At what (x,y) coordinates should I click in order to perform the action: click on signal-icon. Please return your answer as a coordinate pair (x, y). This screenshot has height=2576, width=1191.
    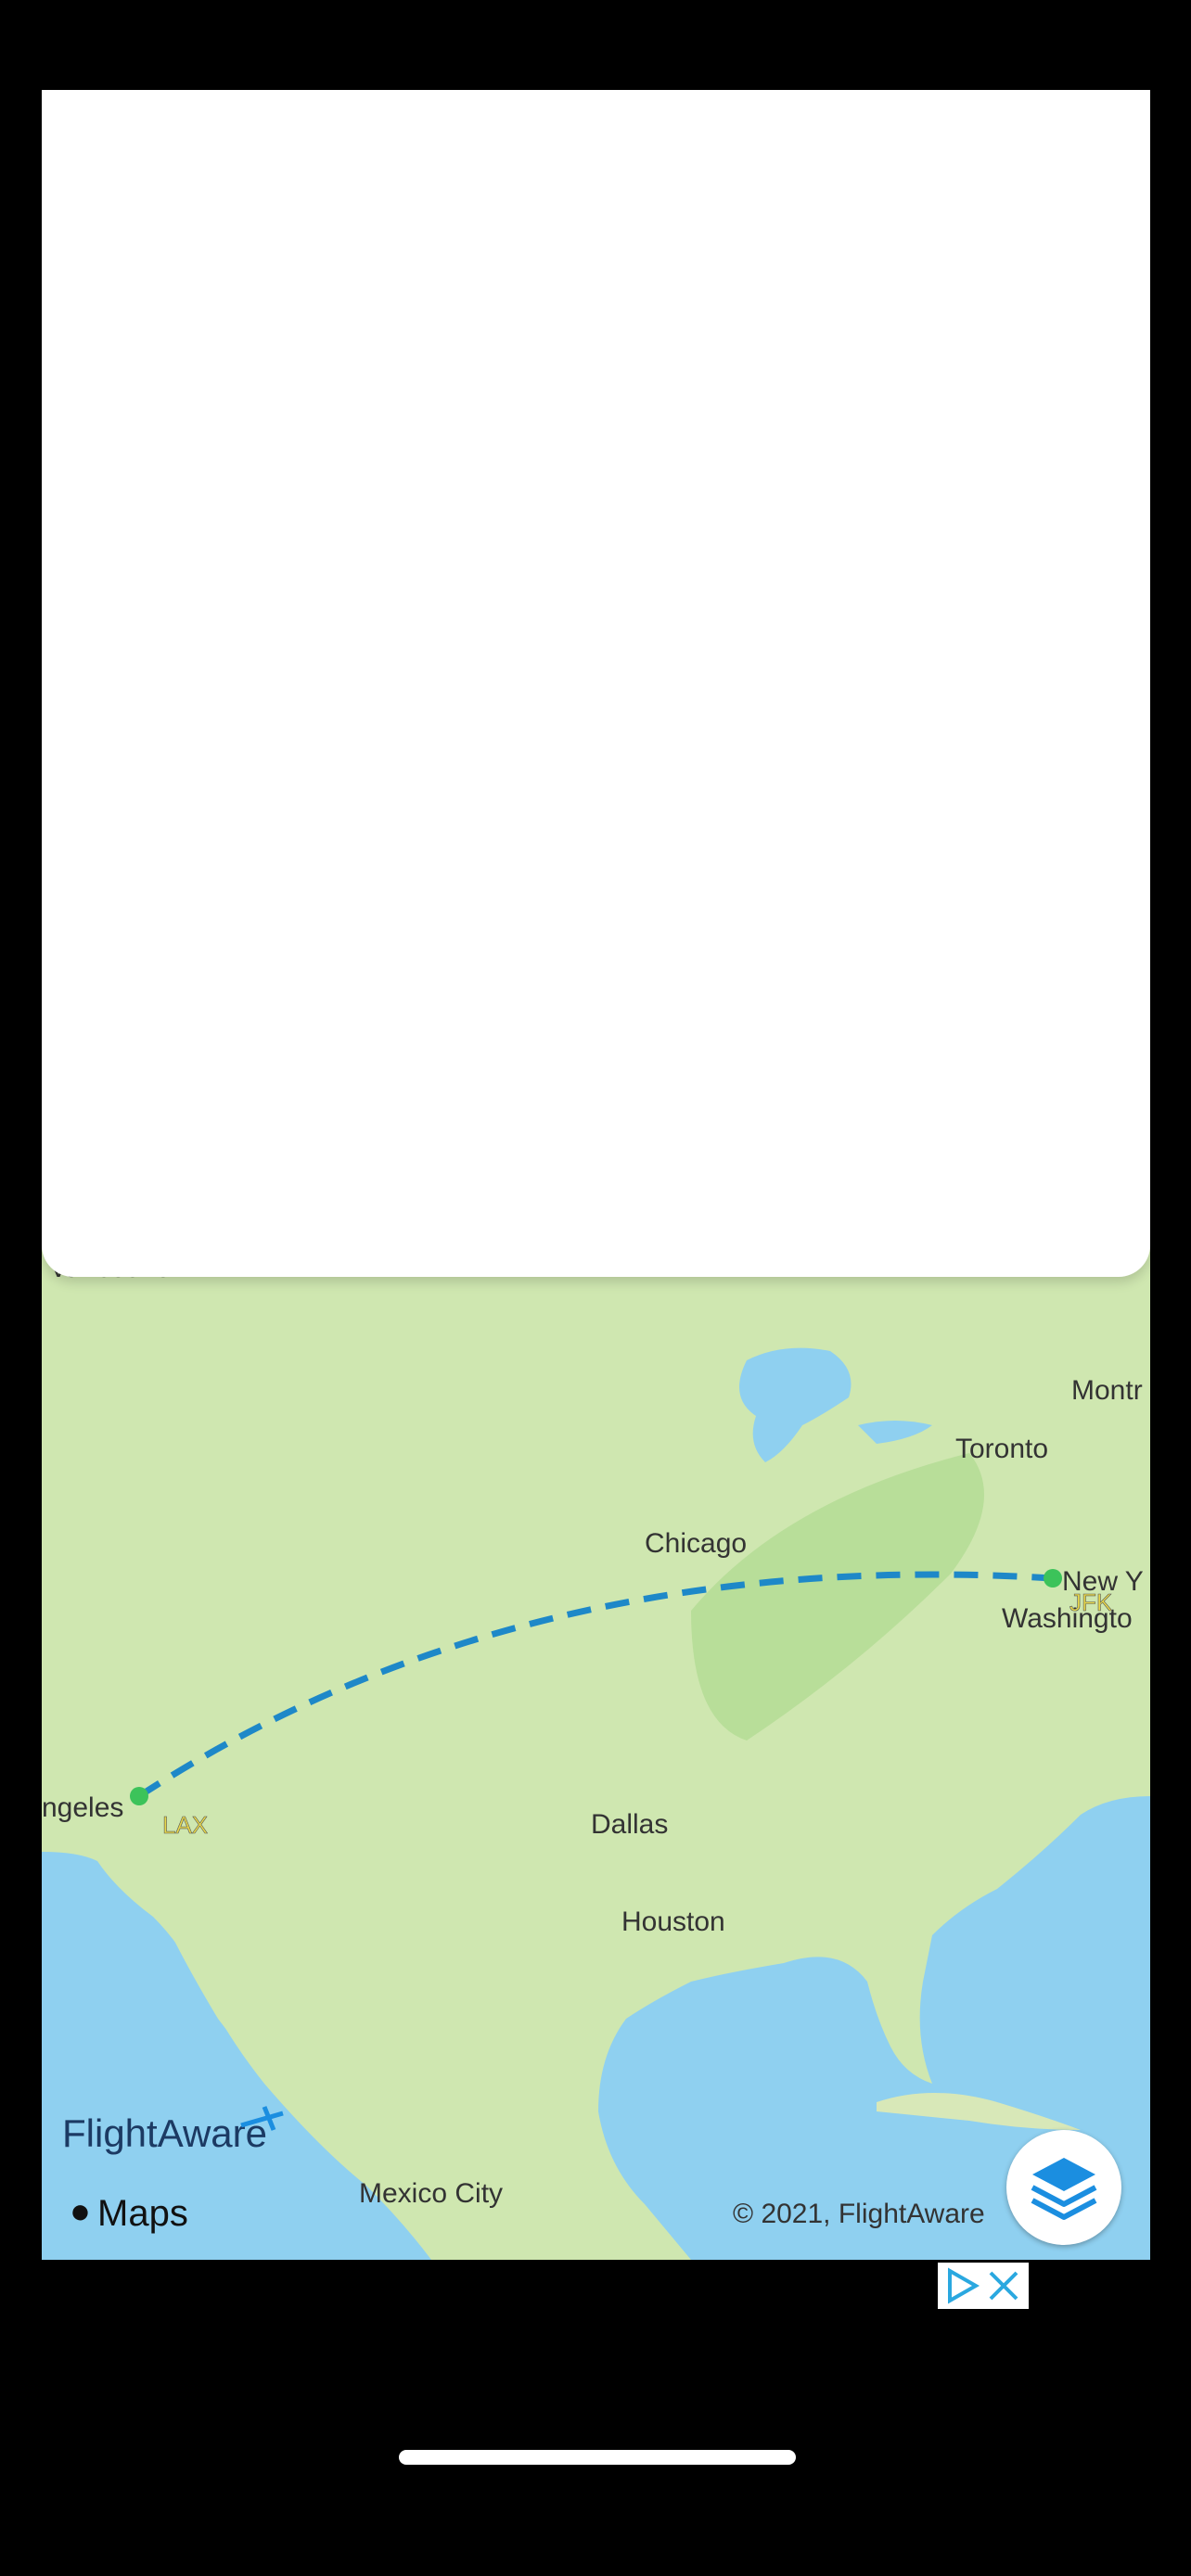
    Looking at the image, I should click on (939, 147).